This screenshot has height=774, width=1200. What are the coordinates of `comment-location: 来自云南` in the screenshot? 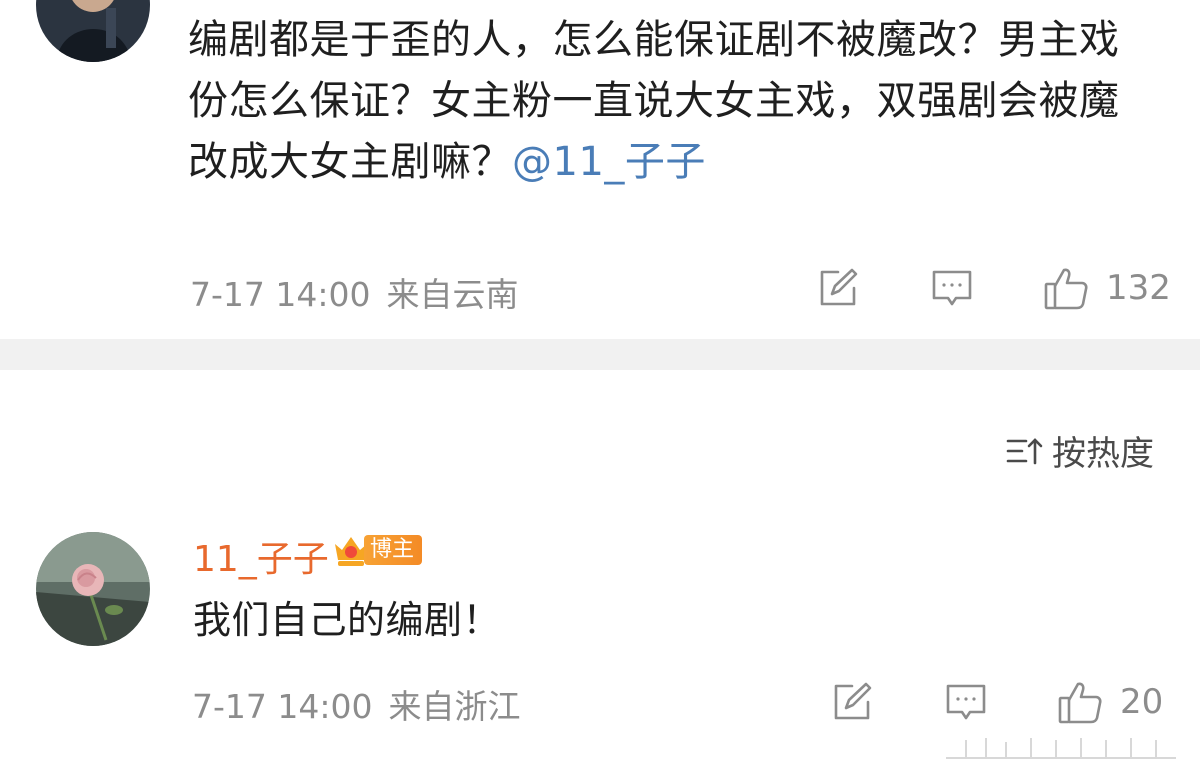 It's located at (452, 294).